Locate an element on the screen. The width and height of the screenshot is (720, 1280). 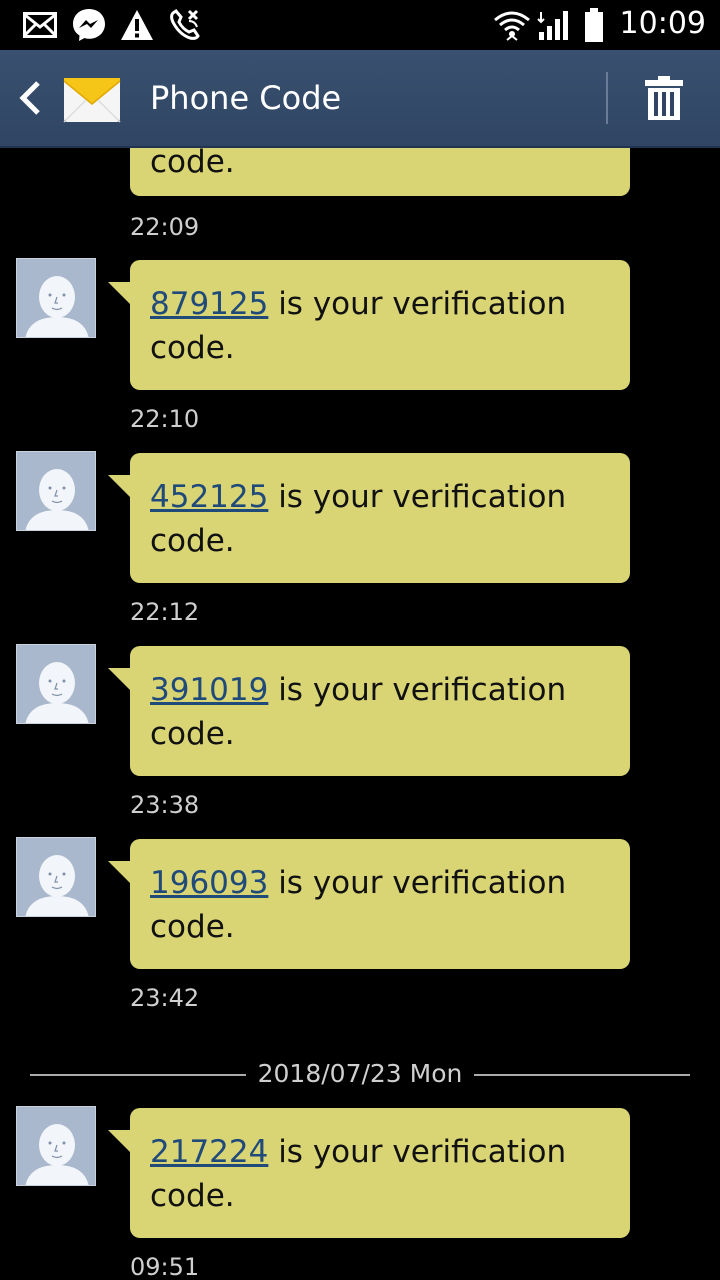
divider is located at coordinates (607, 98).